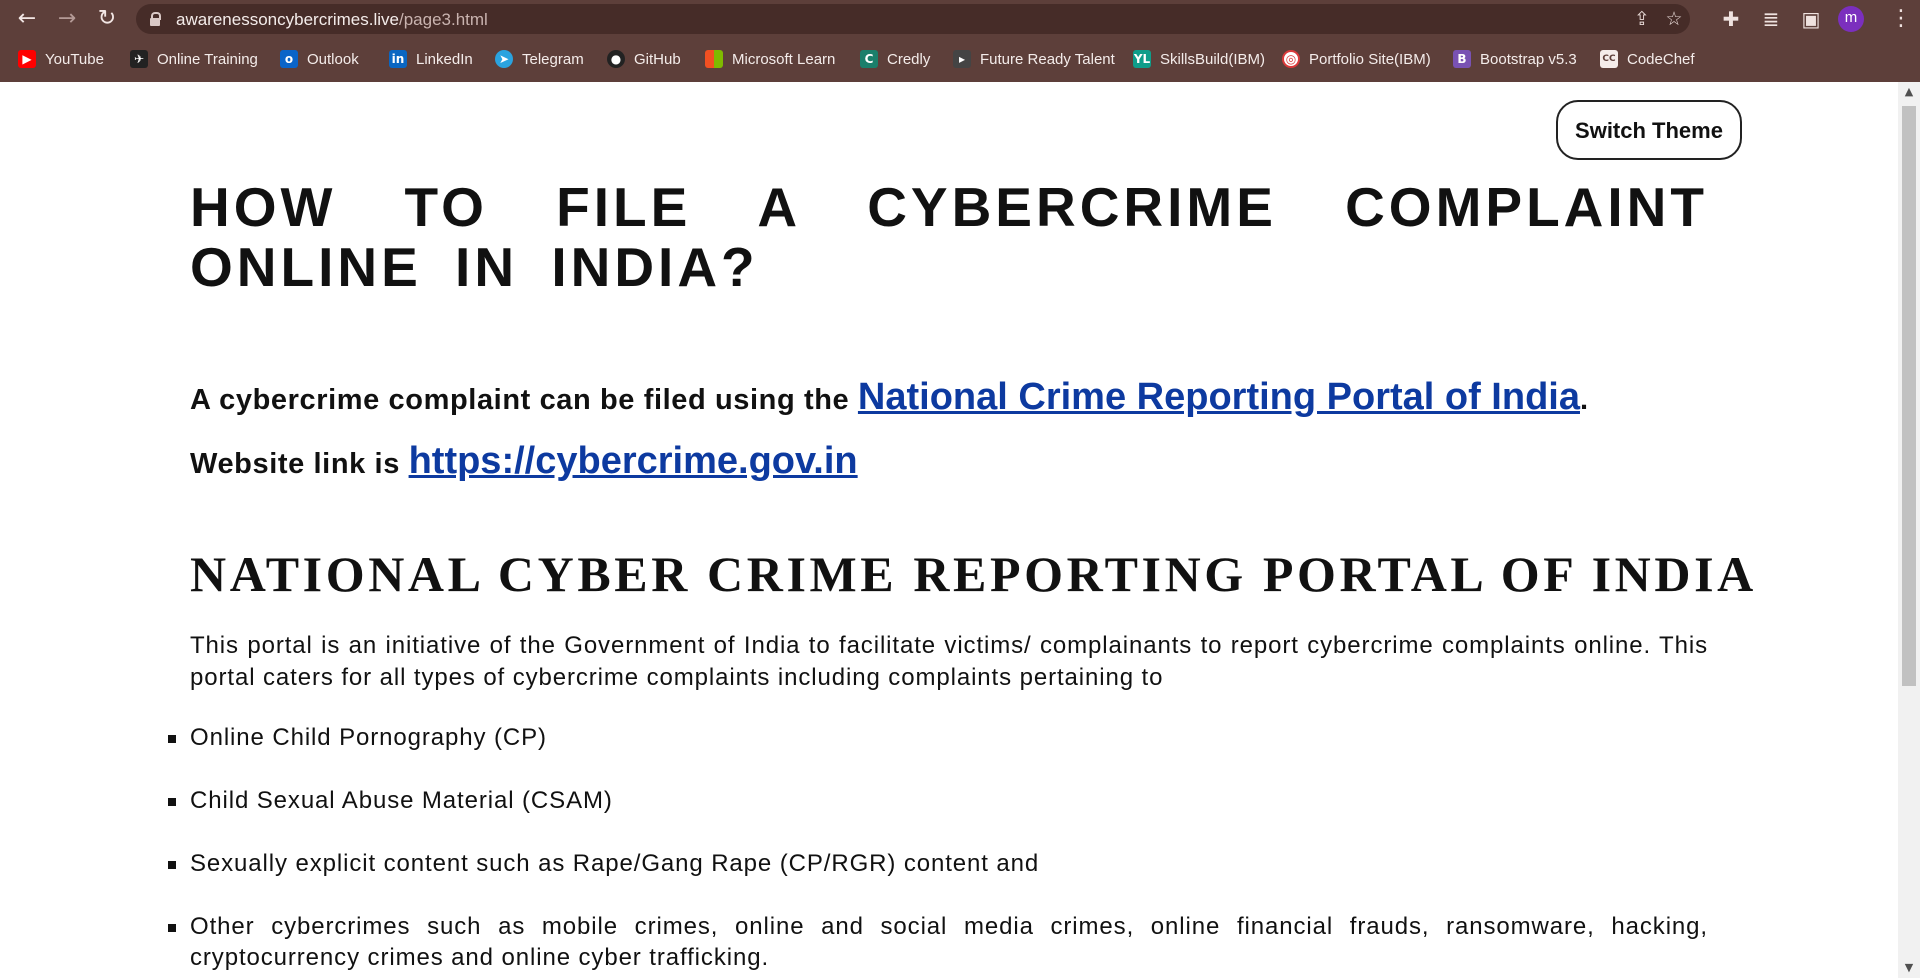  I want to click on url-text: awarenessoncybercrimes.live/page3.html, so click(332, 20).